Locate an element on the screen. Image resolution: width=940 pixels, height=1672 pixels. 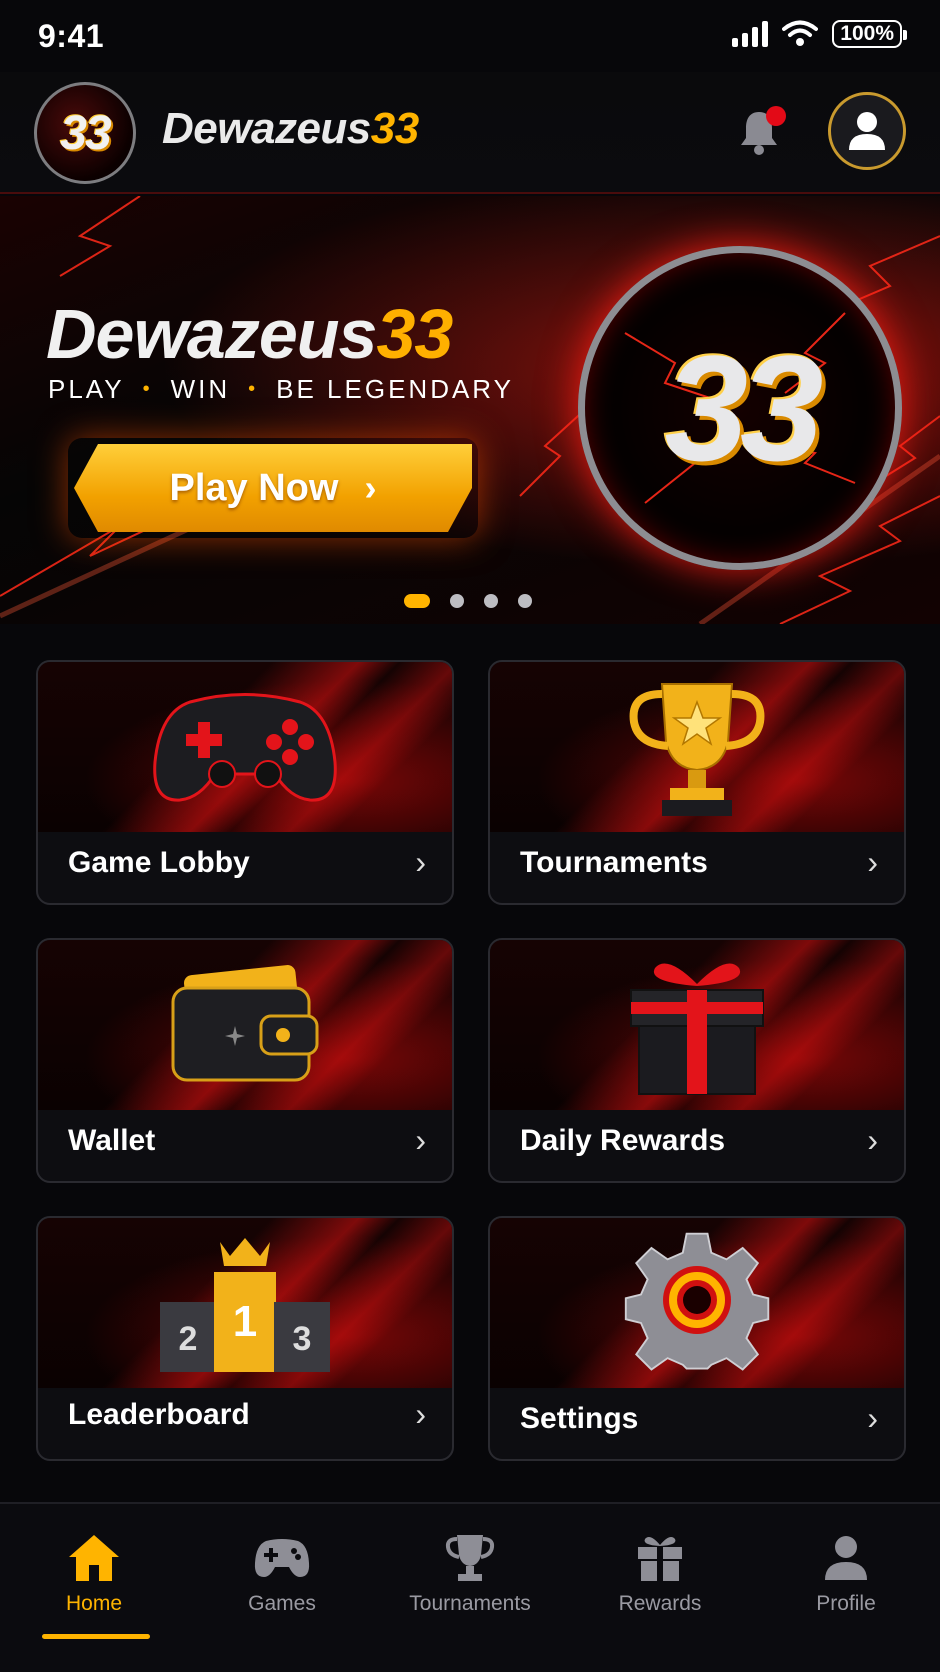
battery-level: 100% is located at coordinates (867, 33).